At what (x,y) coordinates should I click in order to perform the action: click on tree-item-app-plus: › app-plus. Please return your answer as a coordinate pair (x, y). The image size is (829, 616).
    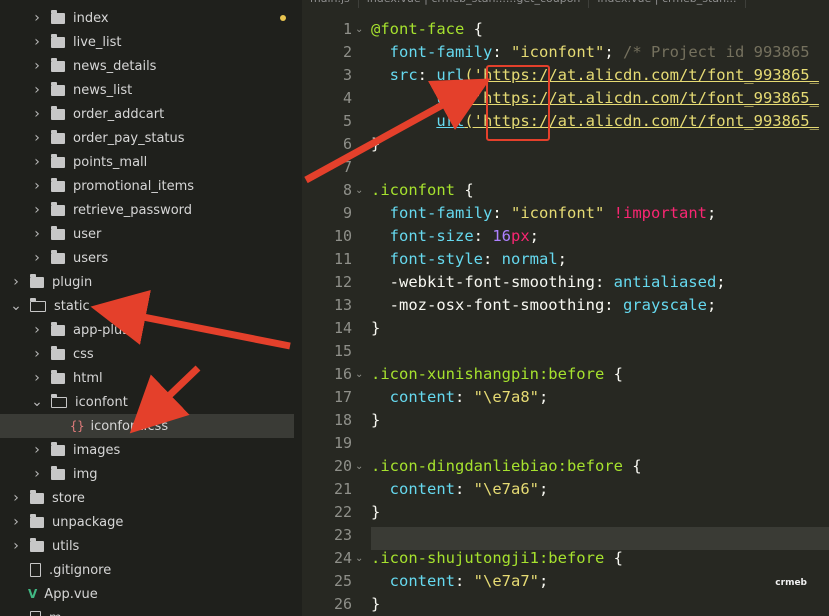
    Looking at the image, I should click on (147, 330).